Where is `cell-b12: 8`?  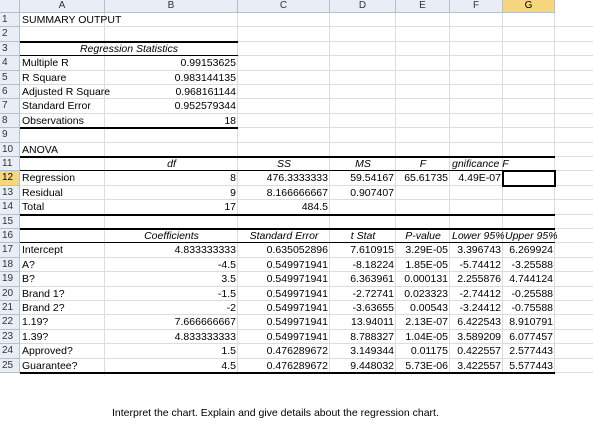
cell-b12: 8 is located at coordinates (171, 178).